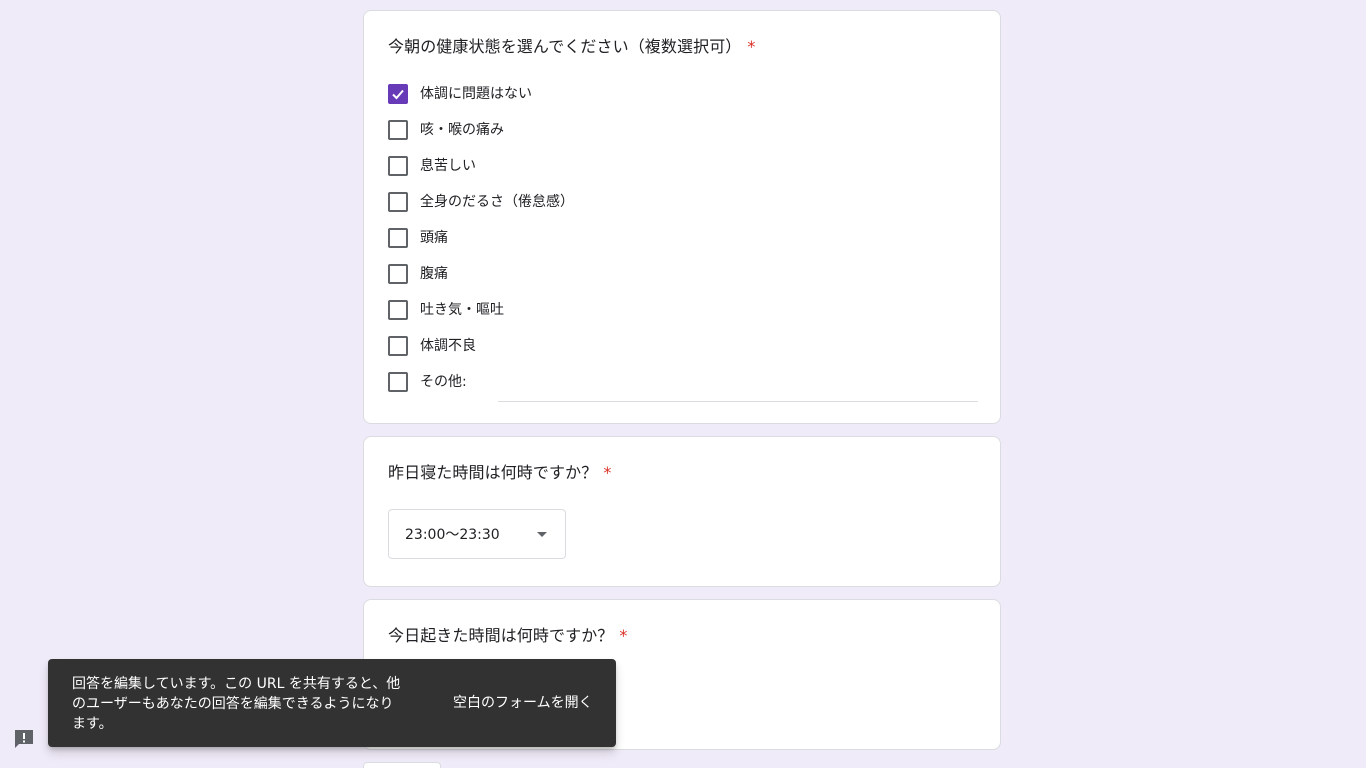 The height and width of the screenshot is (768, 1366). I want to click on question-title-text: 昨日寝た時間は何時ですか？, so click(493, 472).